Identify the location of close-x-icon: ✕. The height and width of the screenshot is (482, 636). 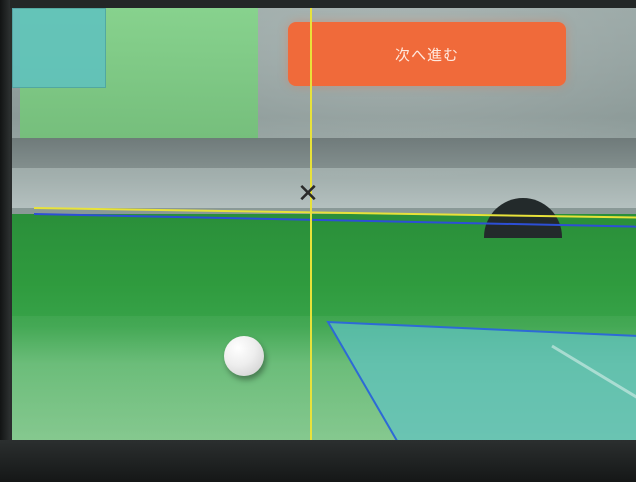
(308, 194).